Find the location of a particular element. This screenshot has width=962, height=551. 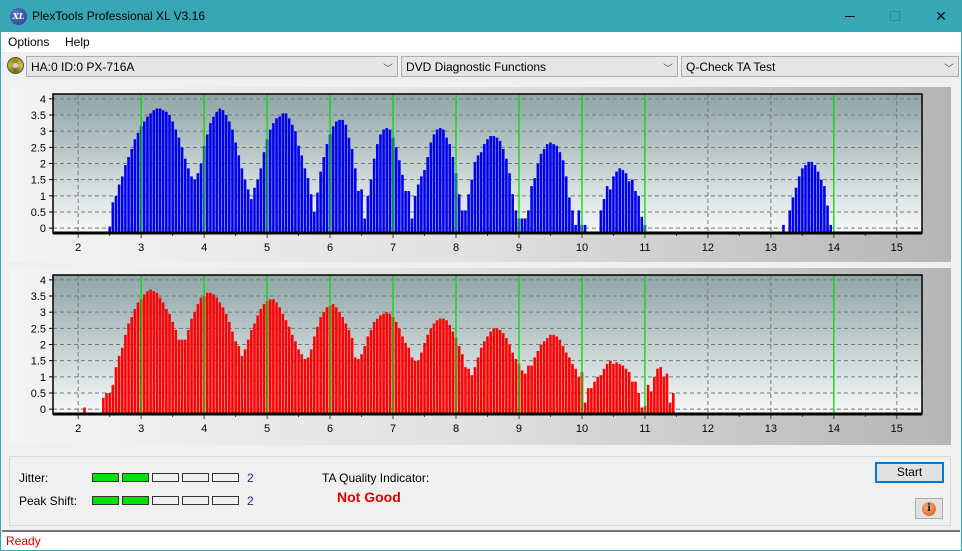

x-tick-label: 10 is located at coordinates (582, 429).